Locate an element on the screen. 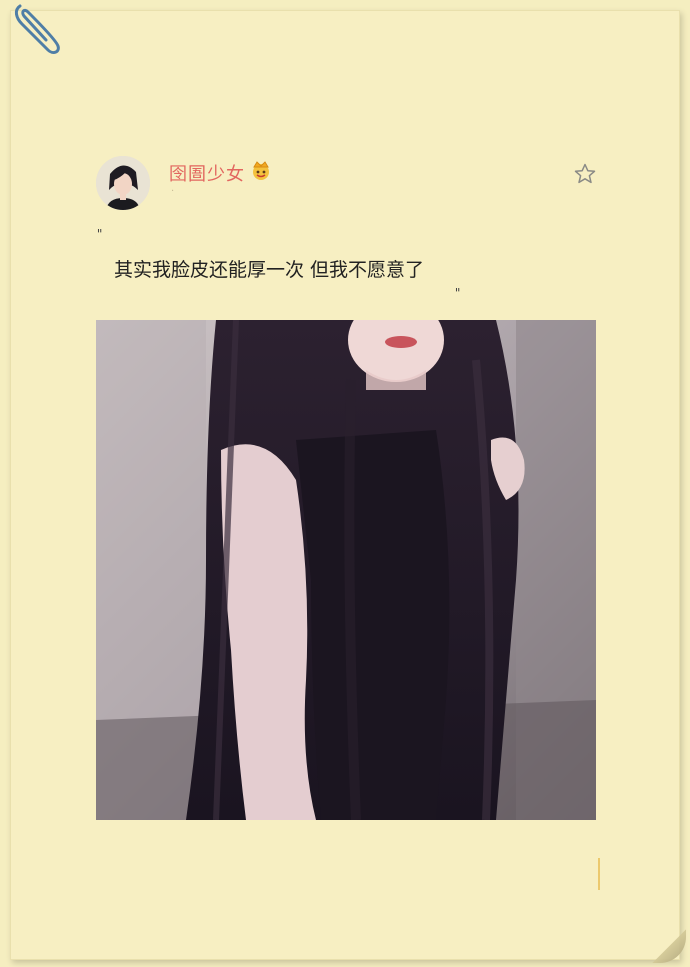  crown-icon is located at coordinates (261, 170).